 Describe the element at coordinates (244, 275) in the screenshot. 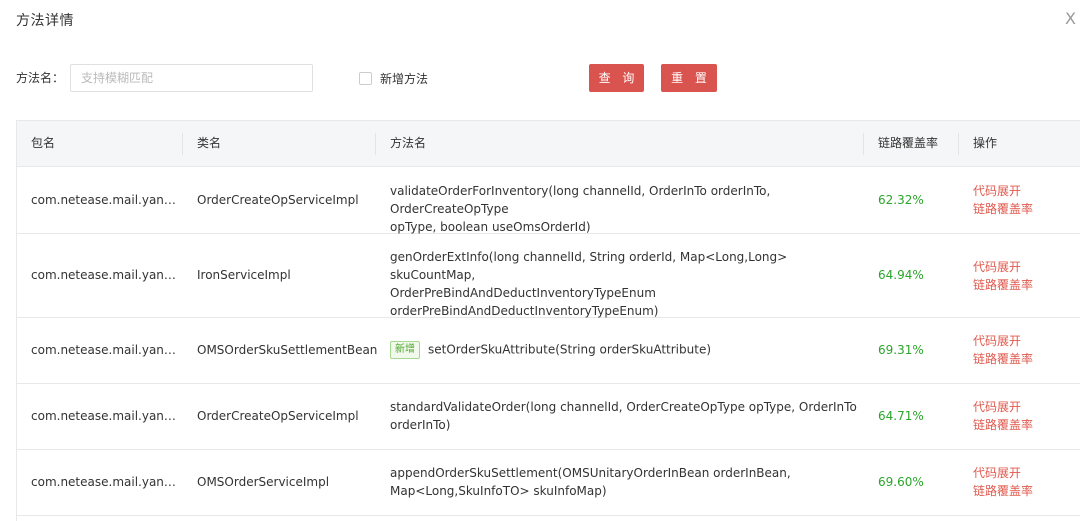

I see `class-cell: IronServiceImpl` at that location.